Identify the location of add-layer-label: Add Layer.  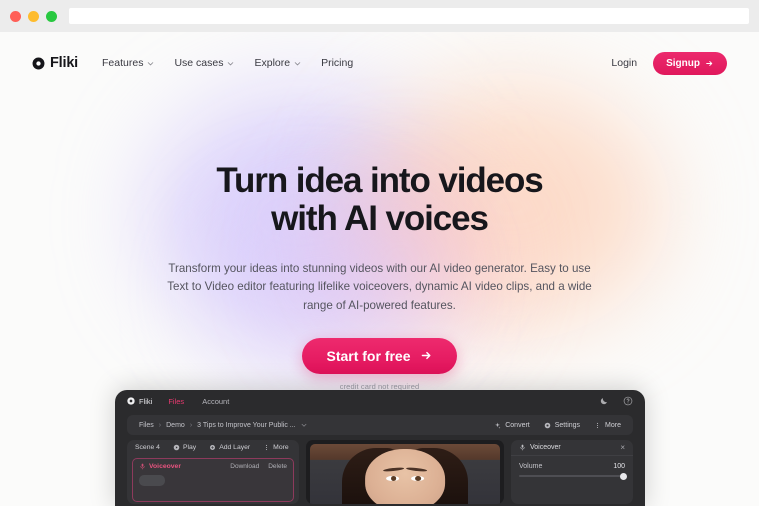
(235, 447).